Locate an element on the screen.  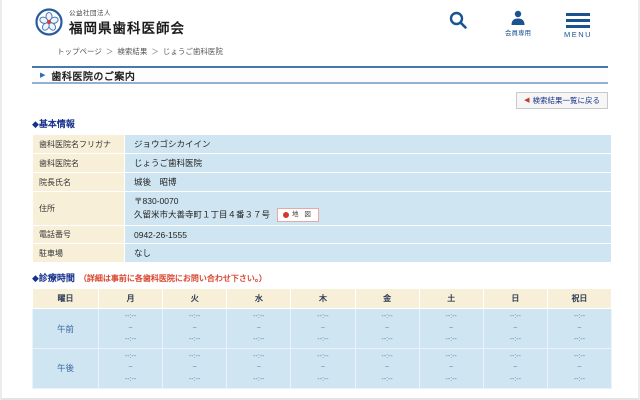
page-title-bar: ▶ 歯科医院のご案内 is located at coordinates (320, 75).